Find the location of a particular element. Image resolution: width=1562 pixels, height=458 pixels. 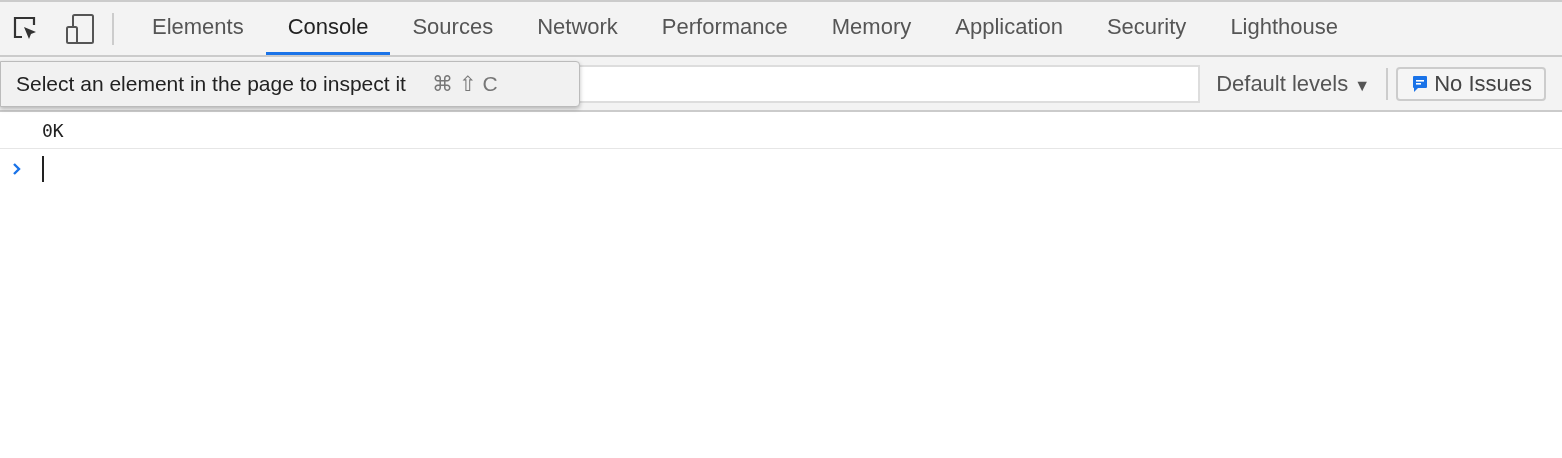

panel-tab: Network is located at coordinates (577, 28).